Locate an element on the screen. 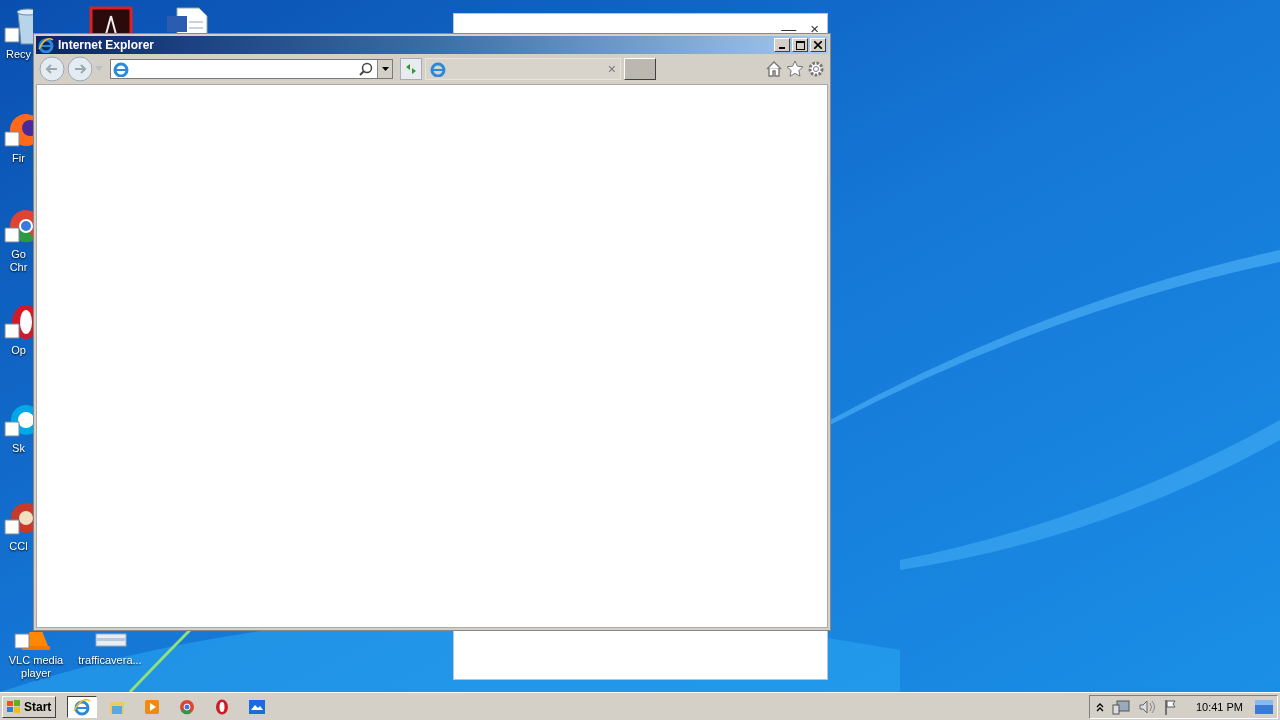 This screenshot has height=720, width=1280. icon-label: Go Chr is located at coordinates (18, 261).